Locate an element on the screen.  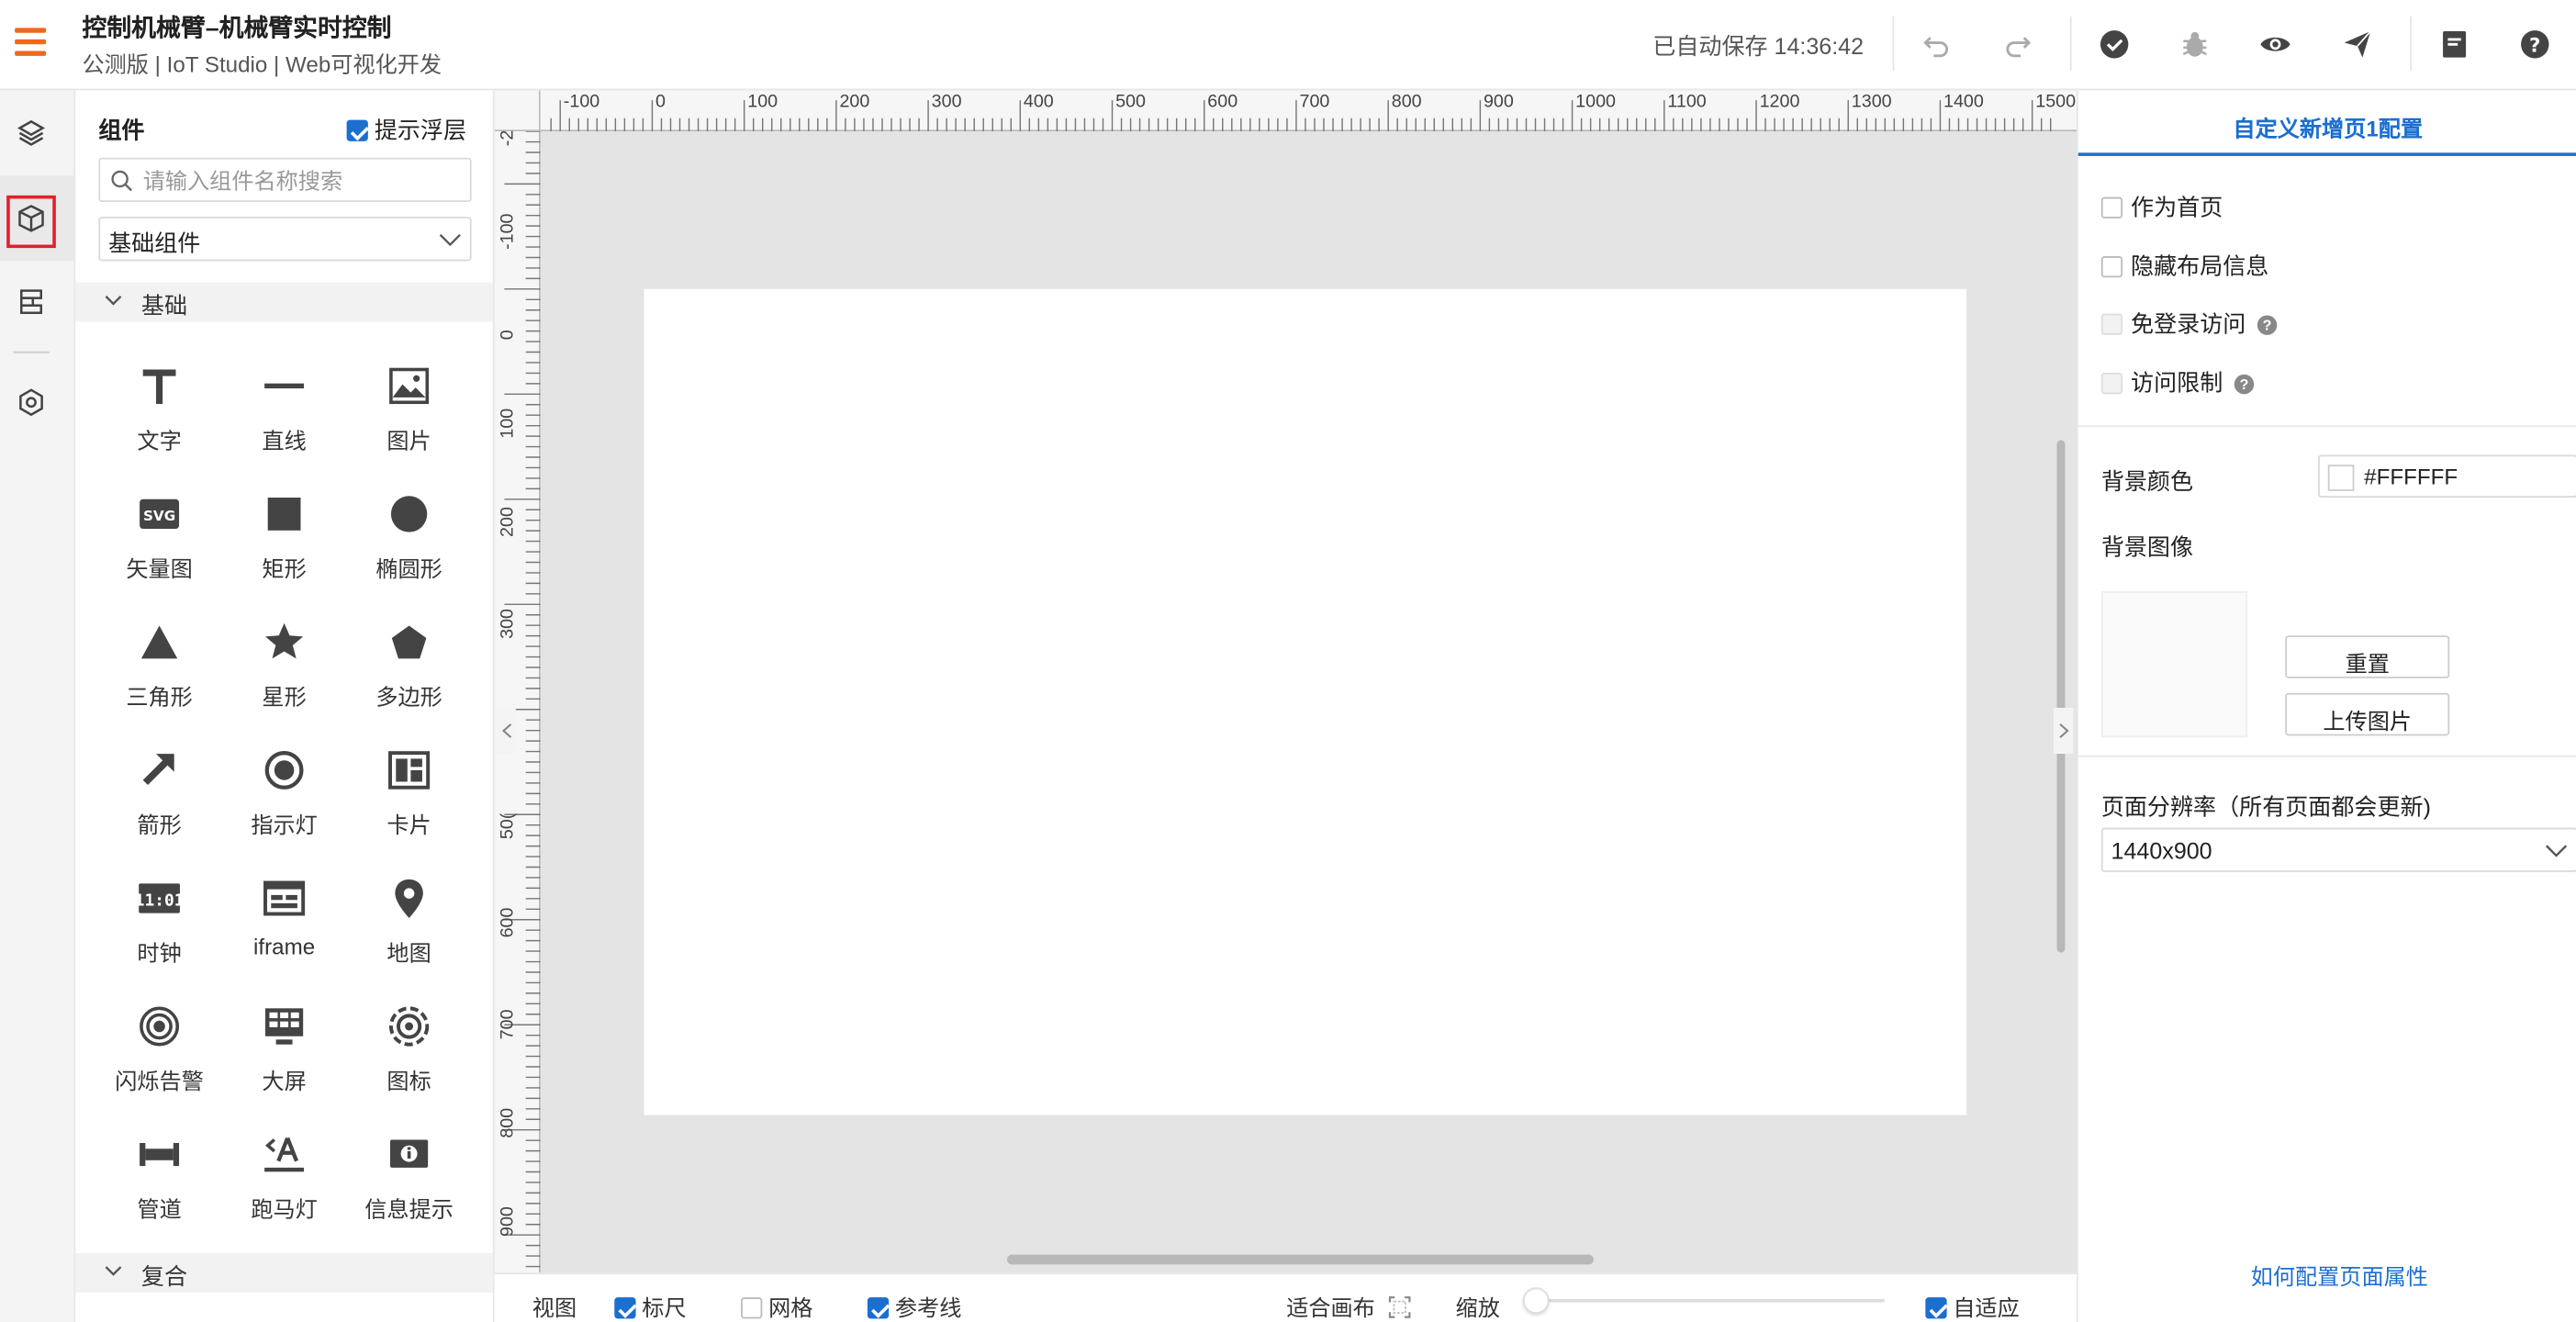
hint-layer-toggle: 提示浮层 is located at coordinates (406, 129).